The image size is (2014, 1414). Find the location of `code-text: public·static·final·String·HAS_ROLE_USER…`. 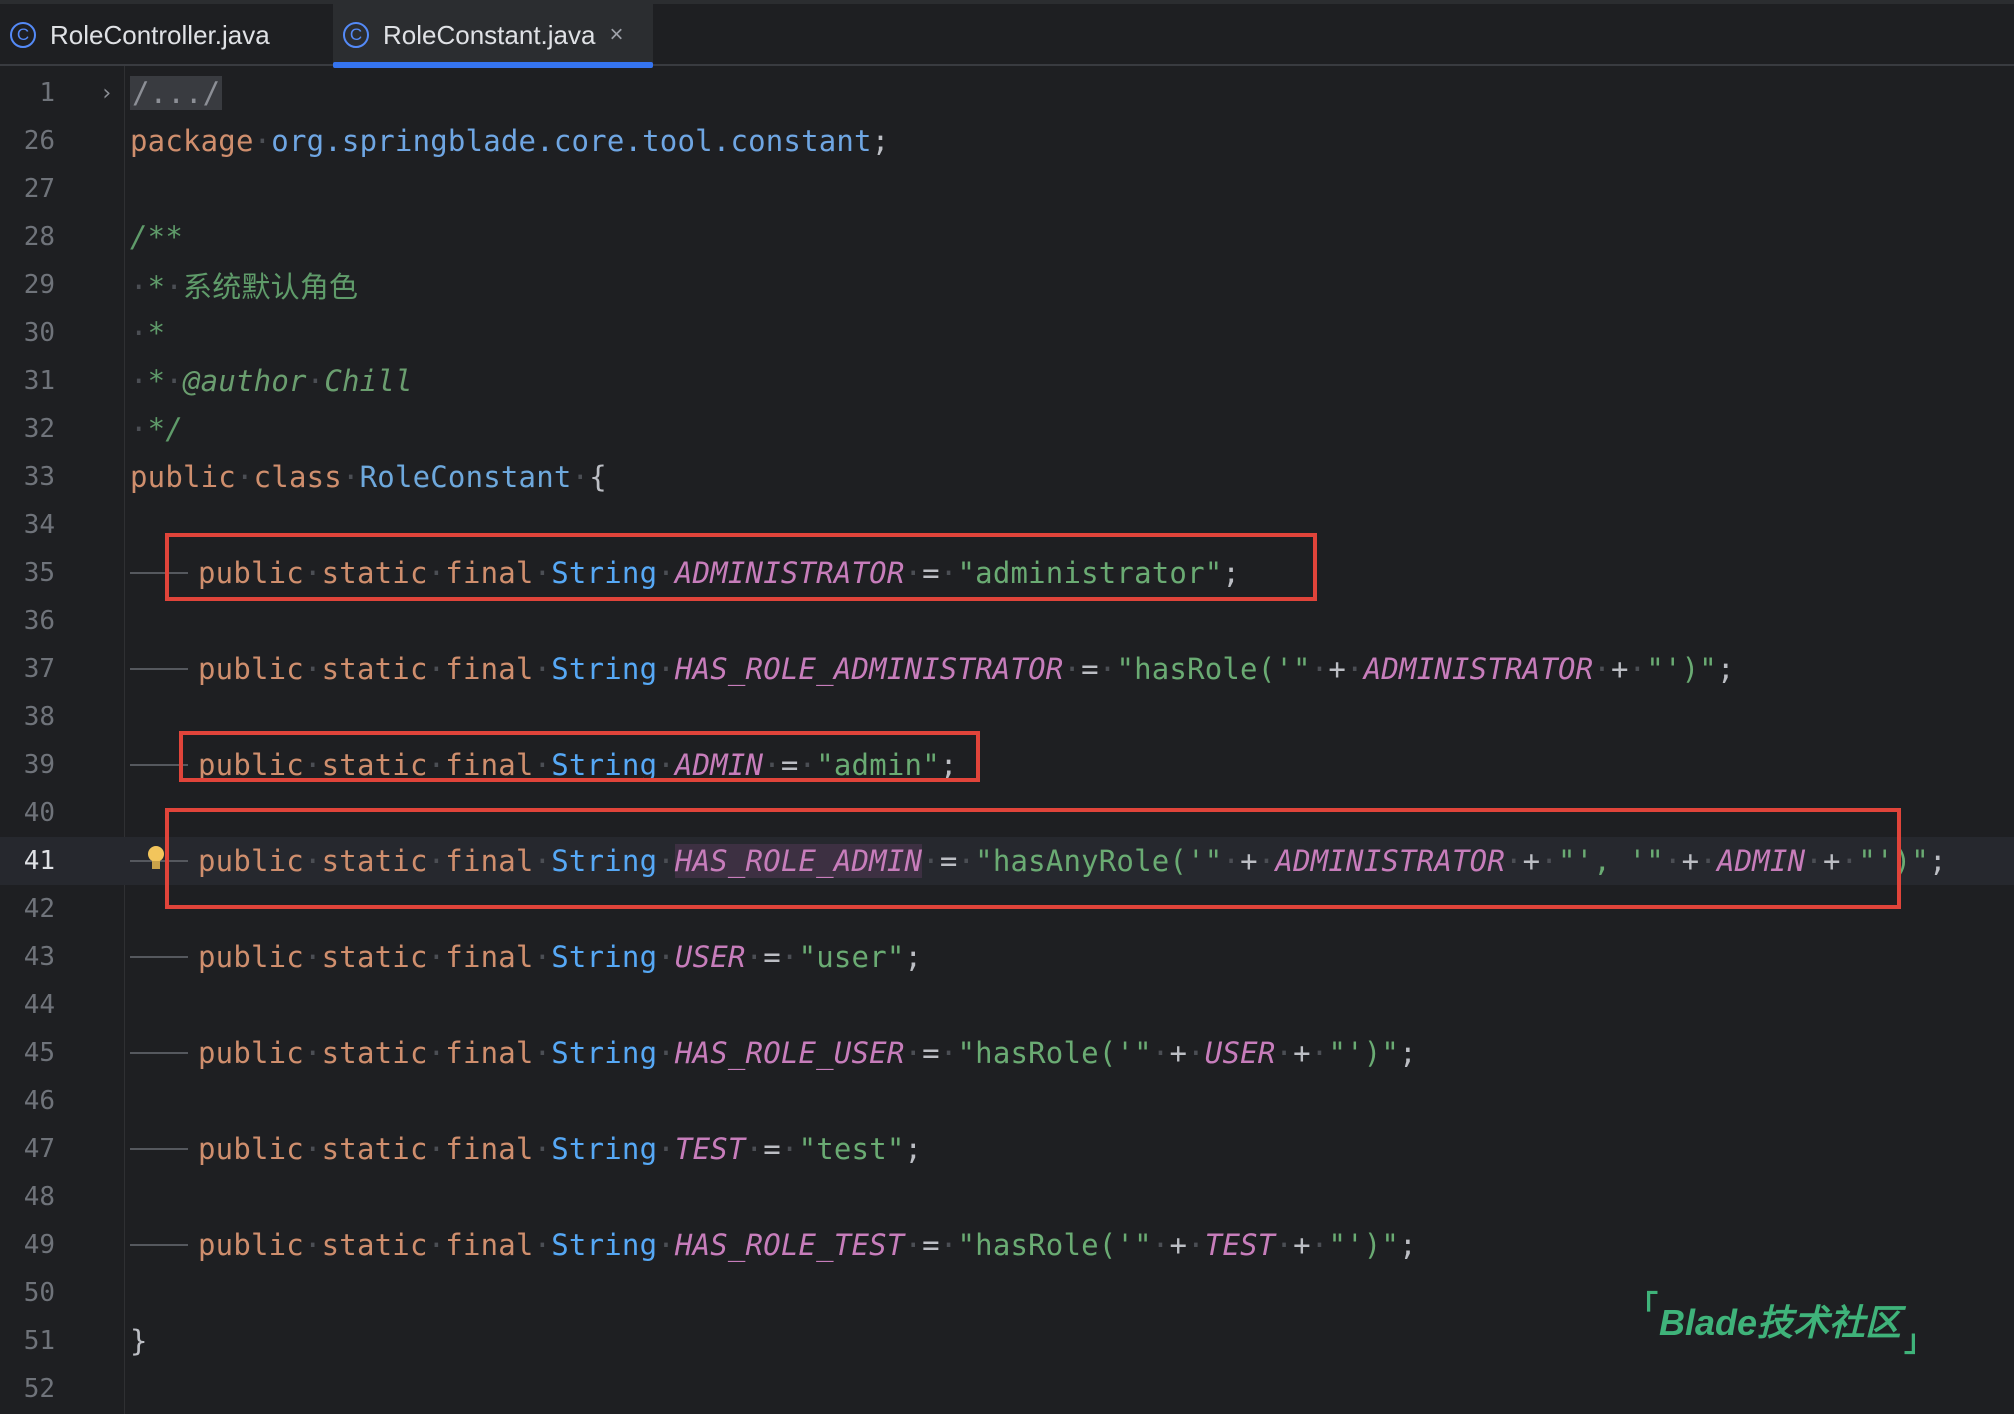

code-text: public·static·final·String·HAS_ROLE_USER… is located at coordinates (807, 1053).